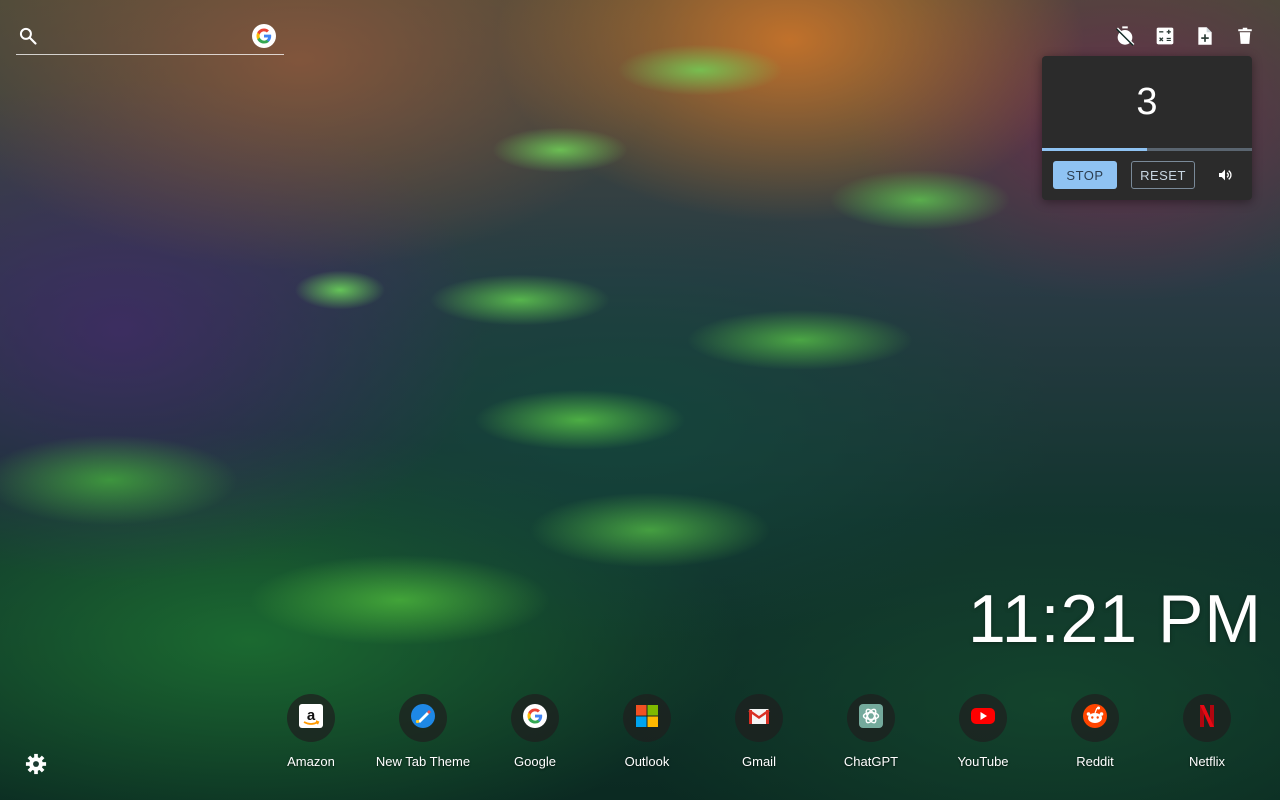 The height and width of the screenshot is (800, 1280). I want to click on note-add-icon, so click(1205, 36).